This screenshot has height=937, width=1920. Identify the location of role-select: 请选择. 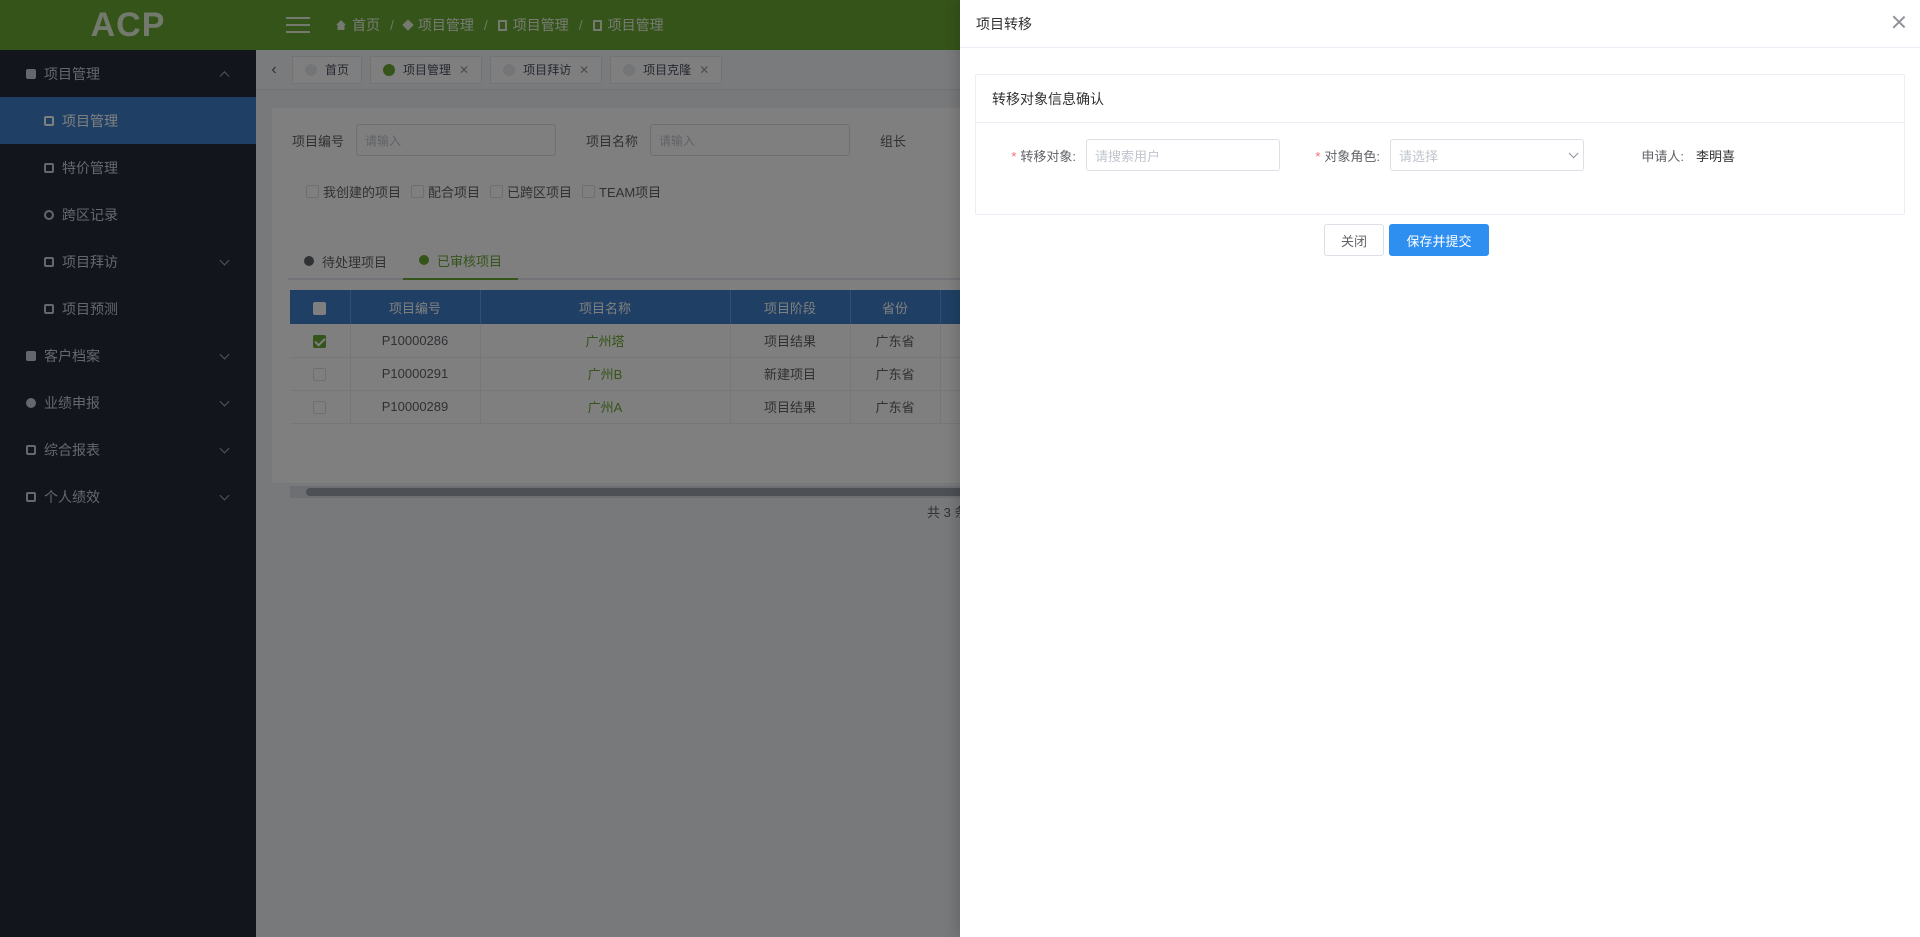
(1487, 155).